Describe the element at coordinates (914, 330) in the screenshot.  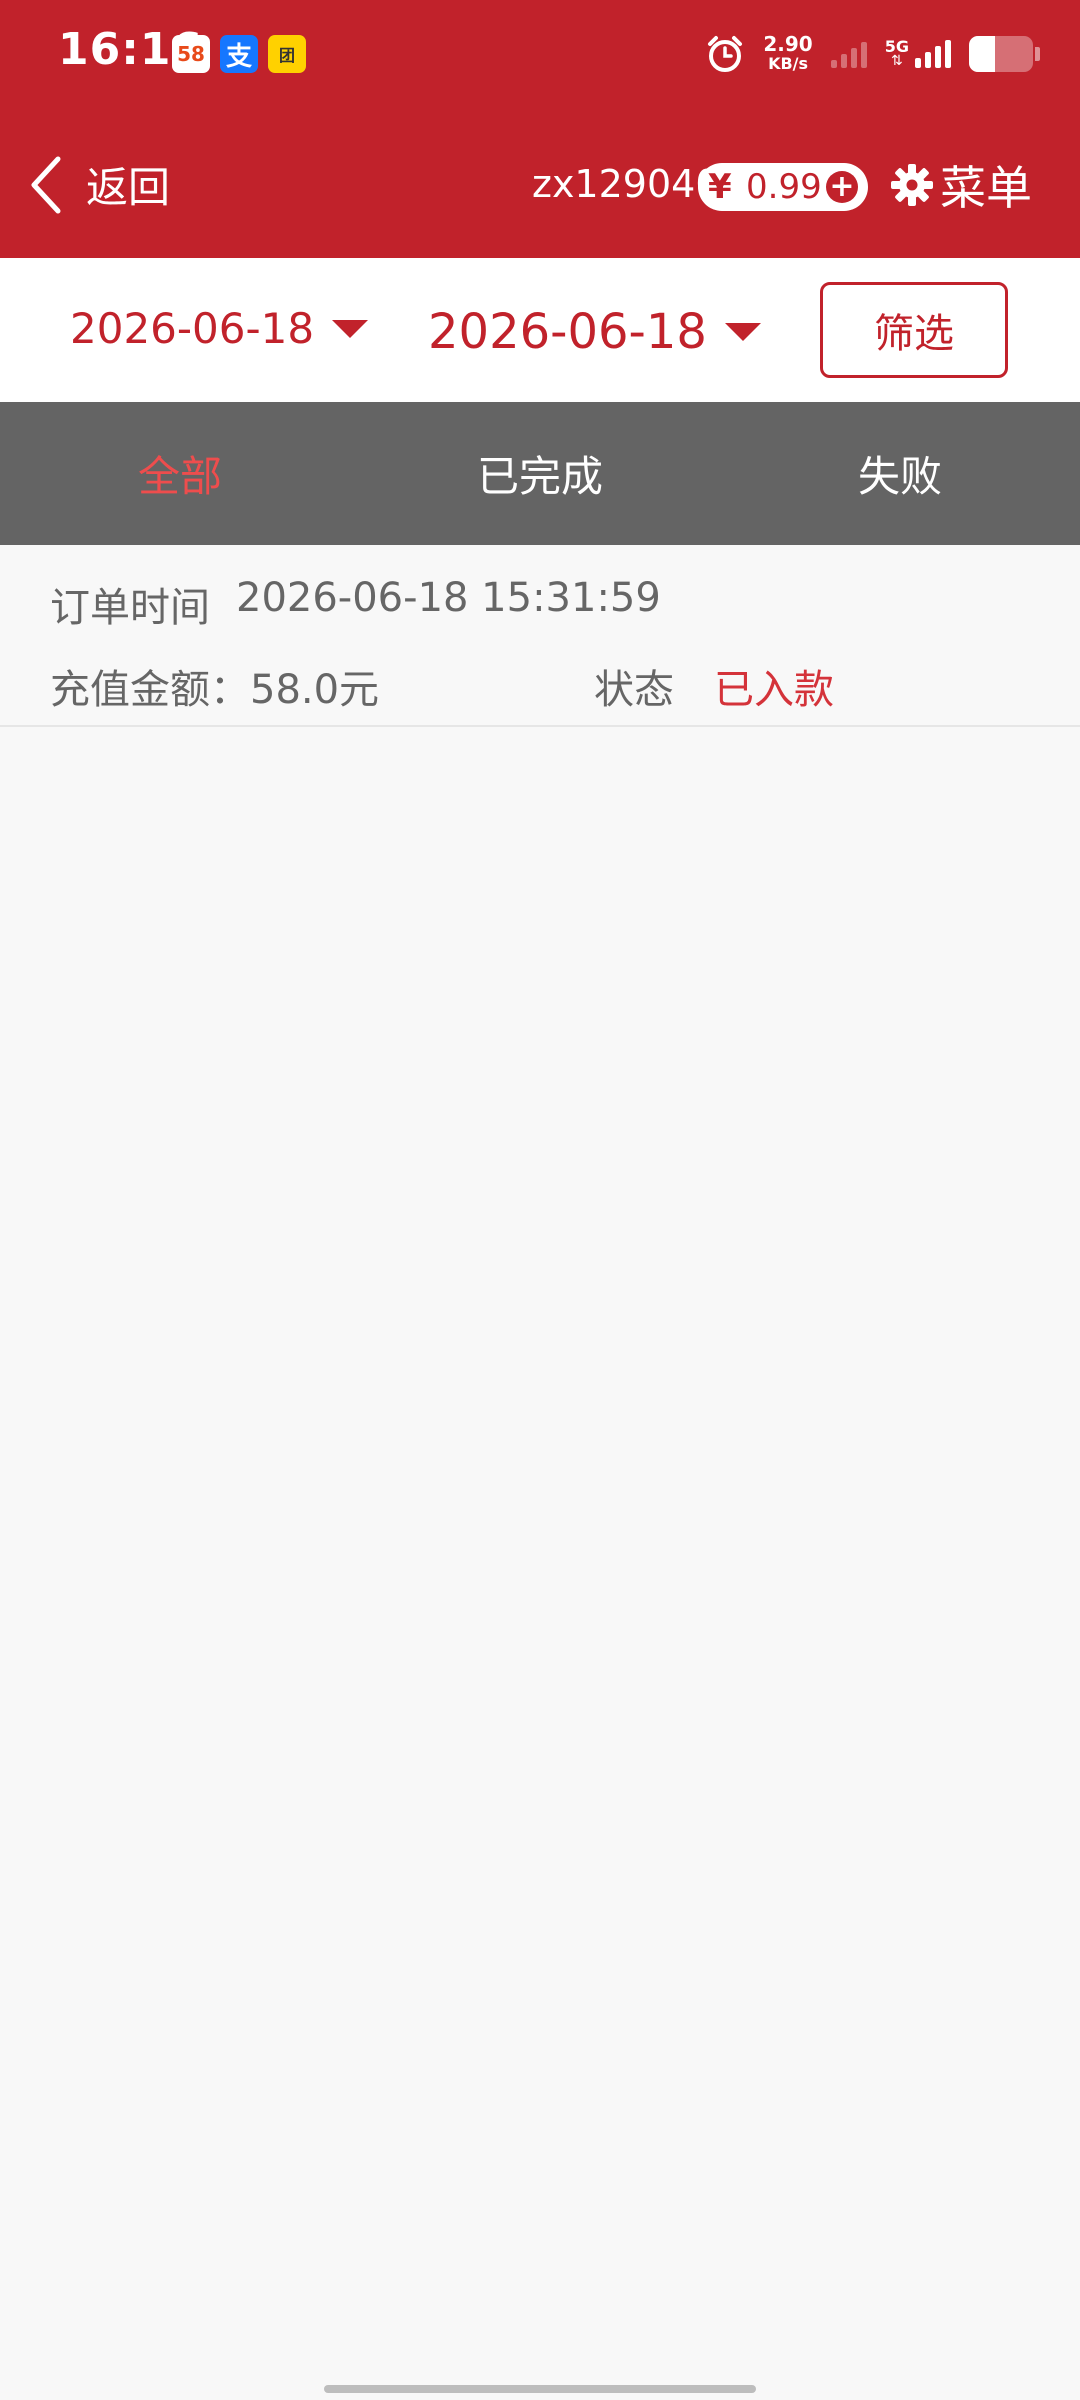
I see `filter-button: 筛选` at that location.